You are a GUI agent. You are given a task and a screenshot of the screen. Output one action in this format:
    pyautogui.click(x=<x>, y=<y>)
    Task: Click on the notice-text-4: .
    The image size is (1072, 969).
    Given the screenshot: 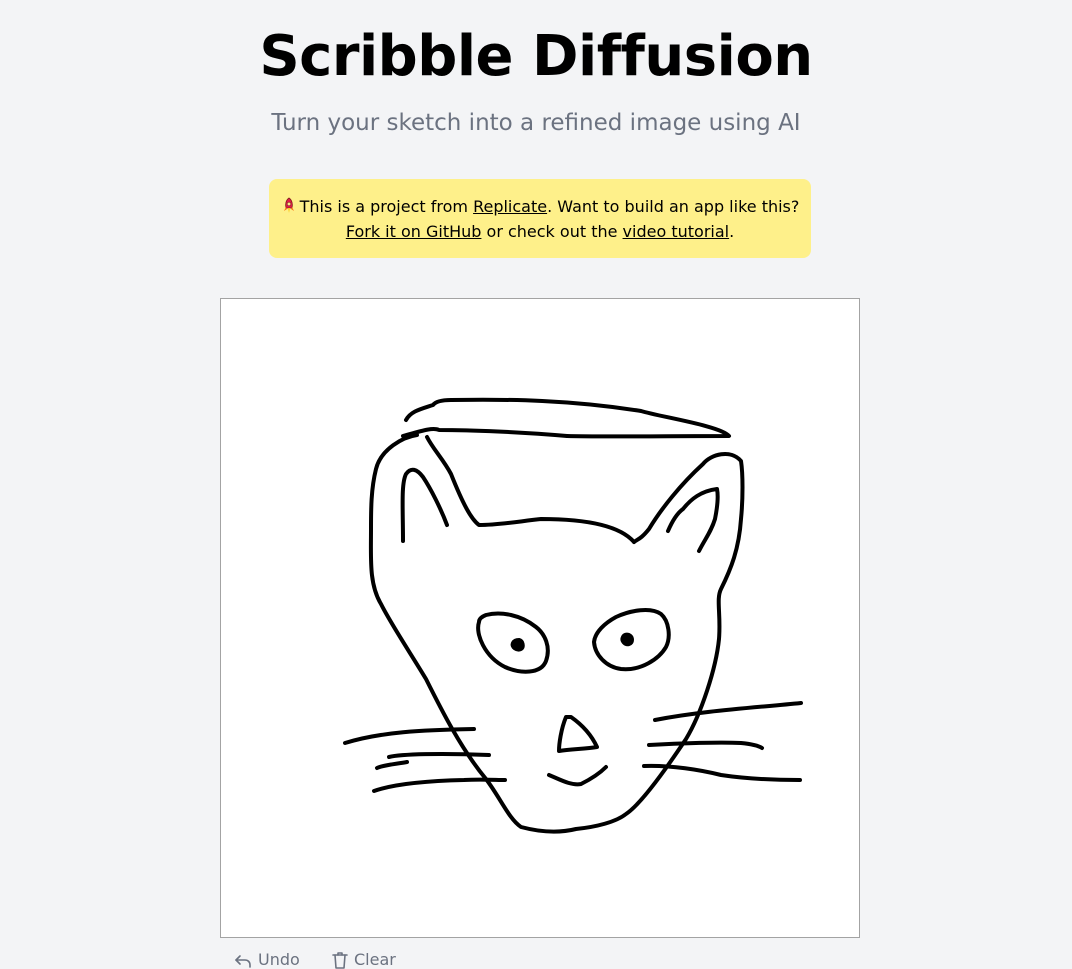 What is the action you would take?
    pyautogui.click(x=732, y=231)
    